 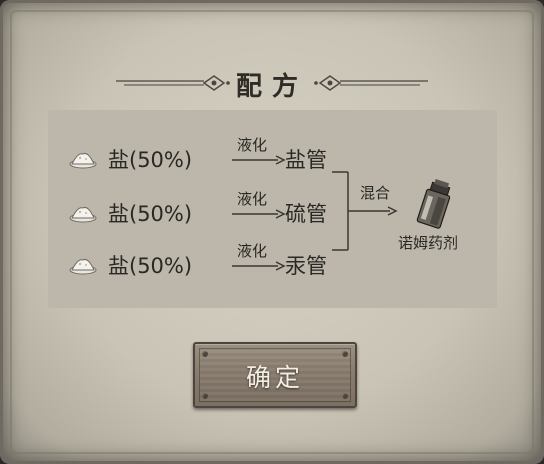 I want to click on mix-bracket, so click(x=365, y=211).